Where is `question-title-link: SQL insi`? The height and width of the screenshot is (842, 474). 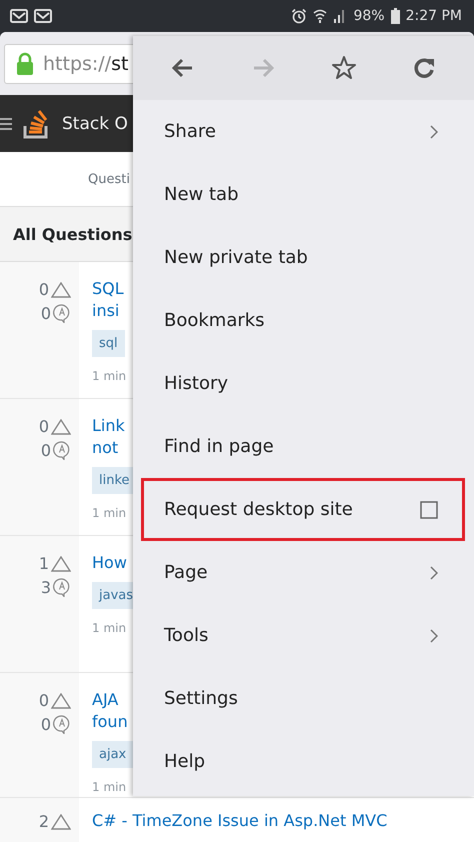
question-title-link: SQL insi is located at coordinates (108, 300).